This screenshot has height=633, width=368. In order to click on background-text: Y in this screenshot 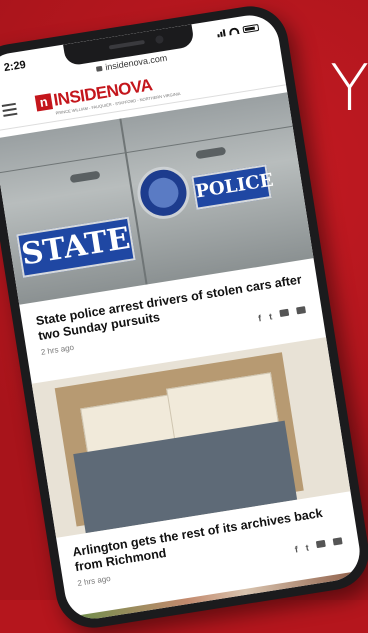, I will do `click(349, 89)`.